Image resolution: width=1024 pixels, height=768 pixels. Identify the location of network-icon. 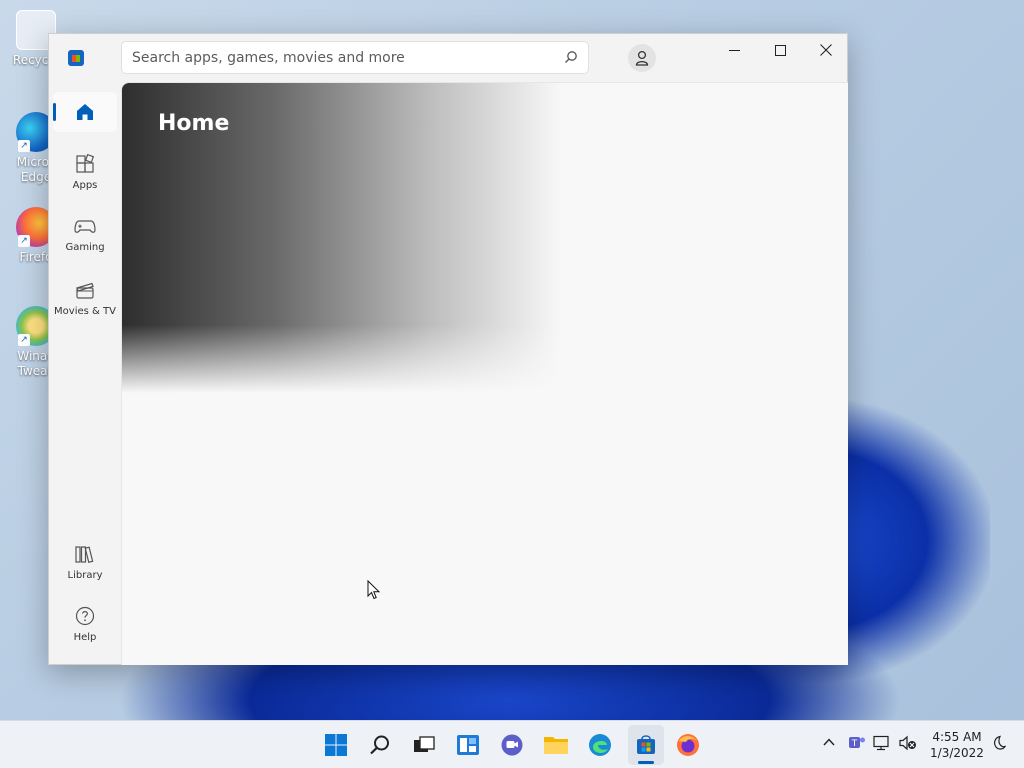
(881, 743).